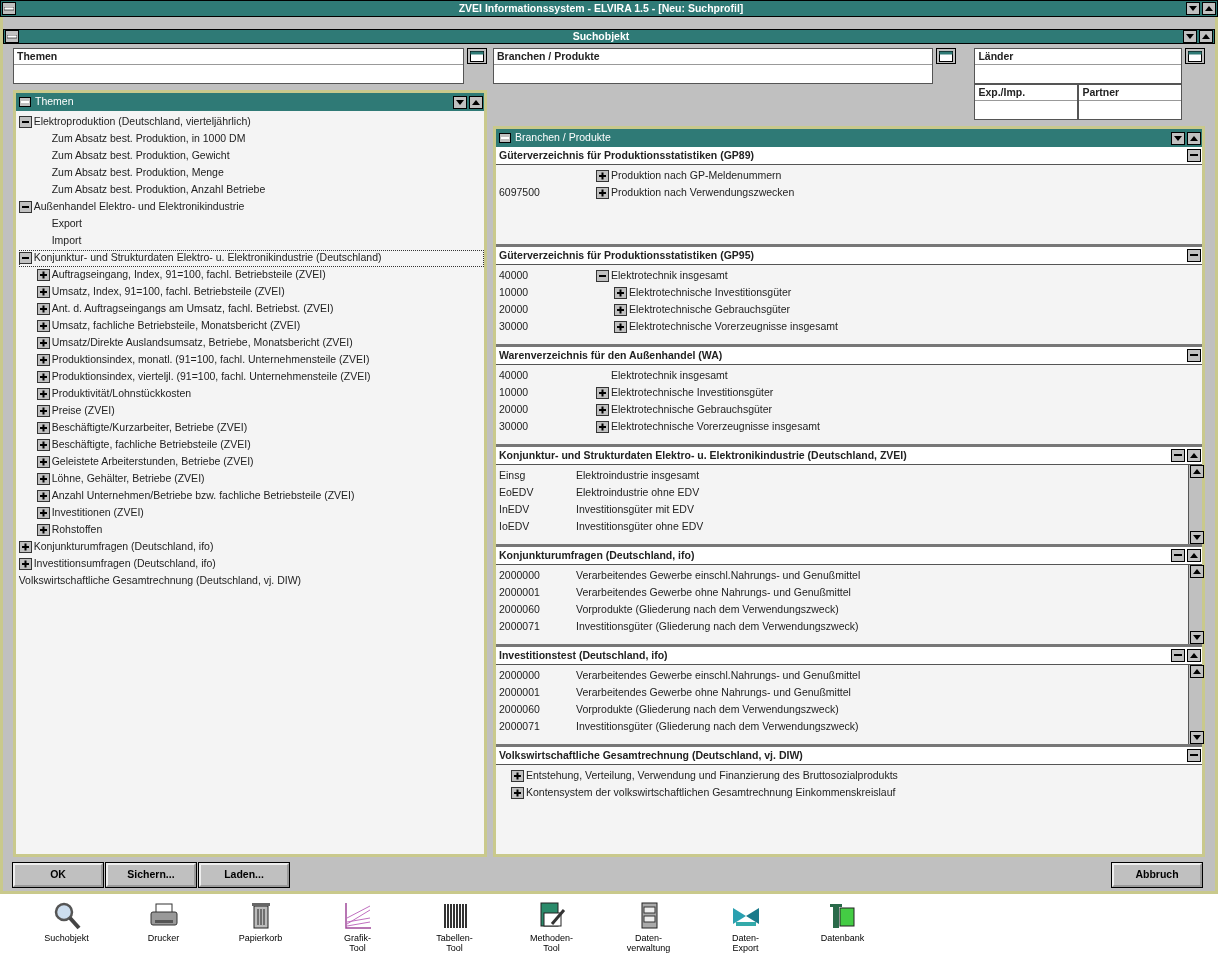  What do you see at coordinates (718, 575) in the screenshot?
I see `list-item: Verarbeitendes Gewerbe einschl.Nahrungs- und Genußmittel` at bounding box center [718, 575].